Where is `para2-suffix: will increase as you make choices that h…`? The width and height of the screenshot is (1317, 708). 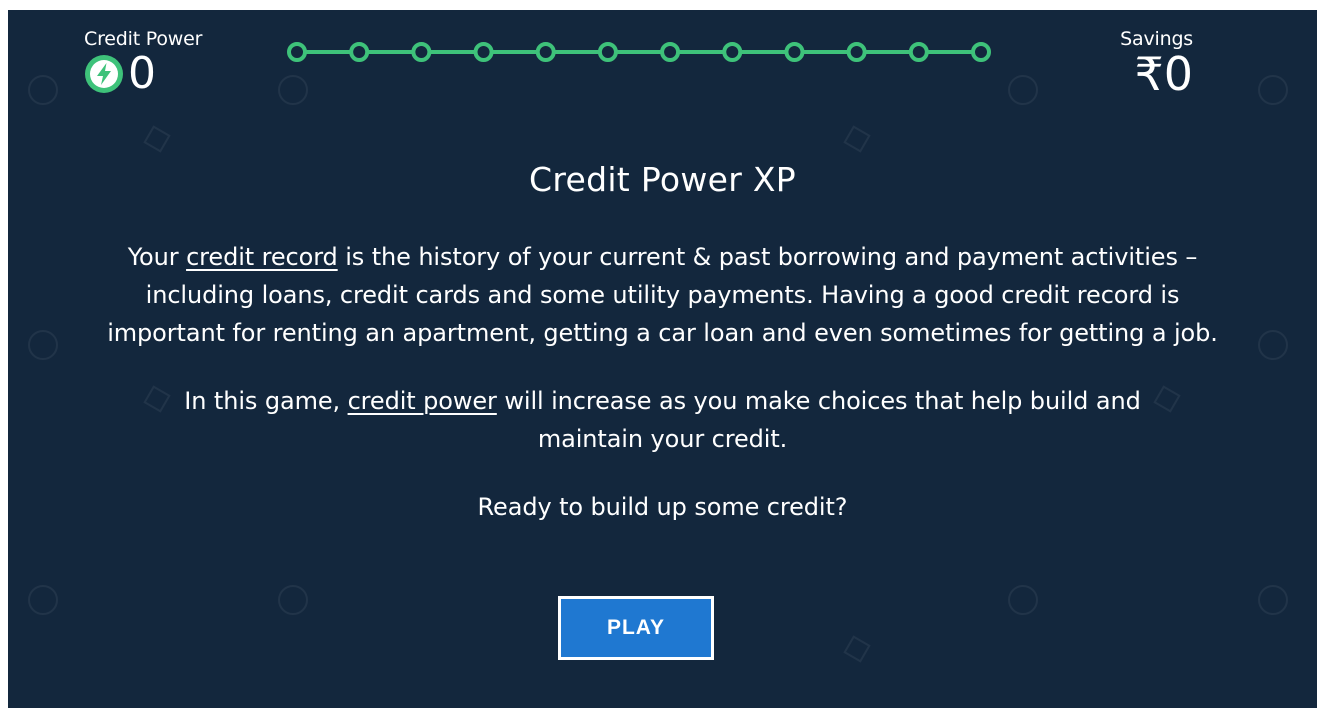
para2-suffix: will increase as you make choices that h… is located at coordinates (818, 420).